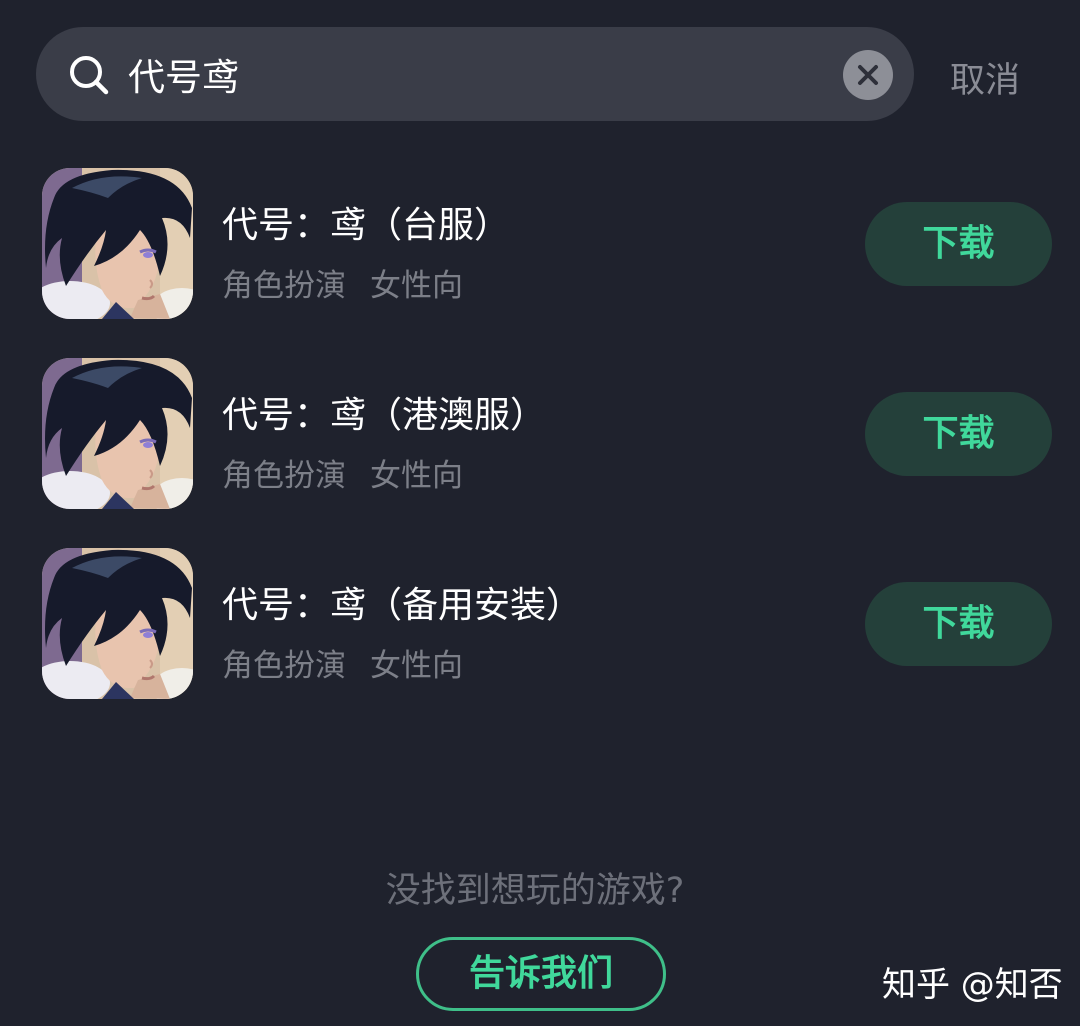  I want to click on result-item: 代号：鸢（备用安装） 角色扮演 女性向 下载, so click(540, 624).